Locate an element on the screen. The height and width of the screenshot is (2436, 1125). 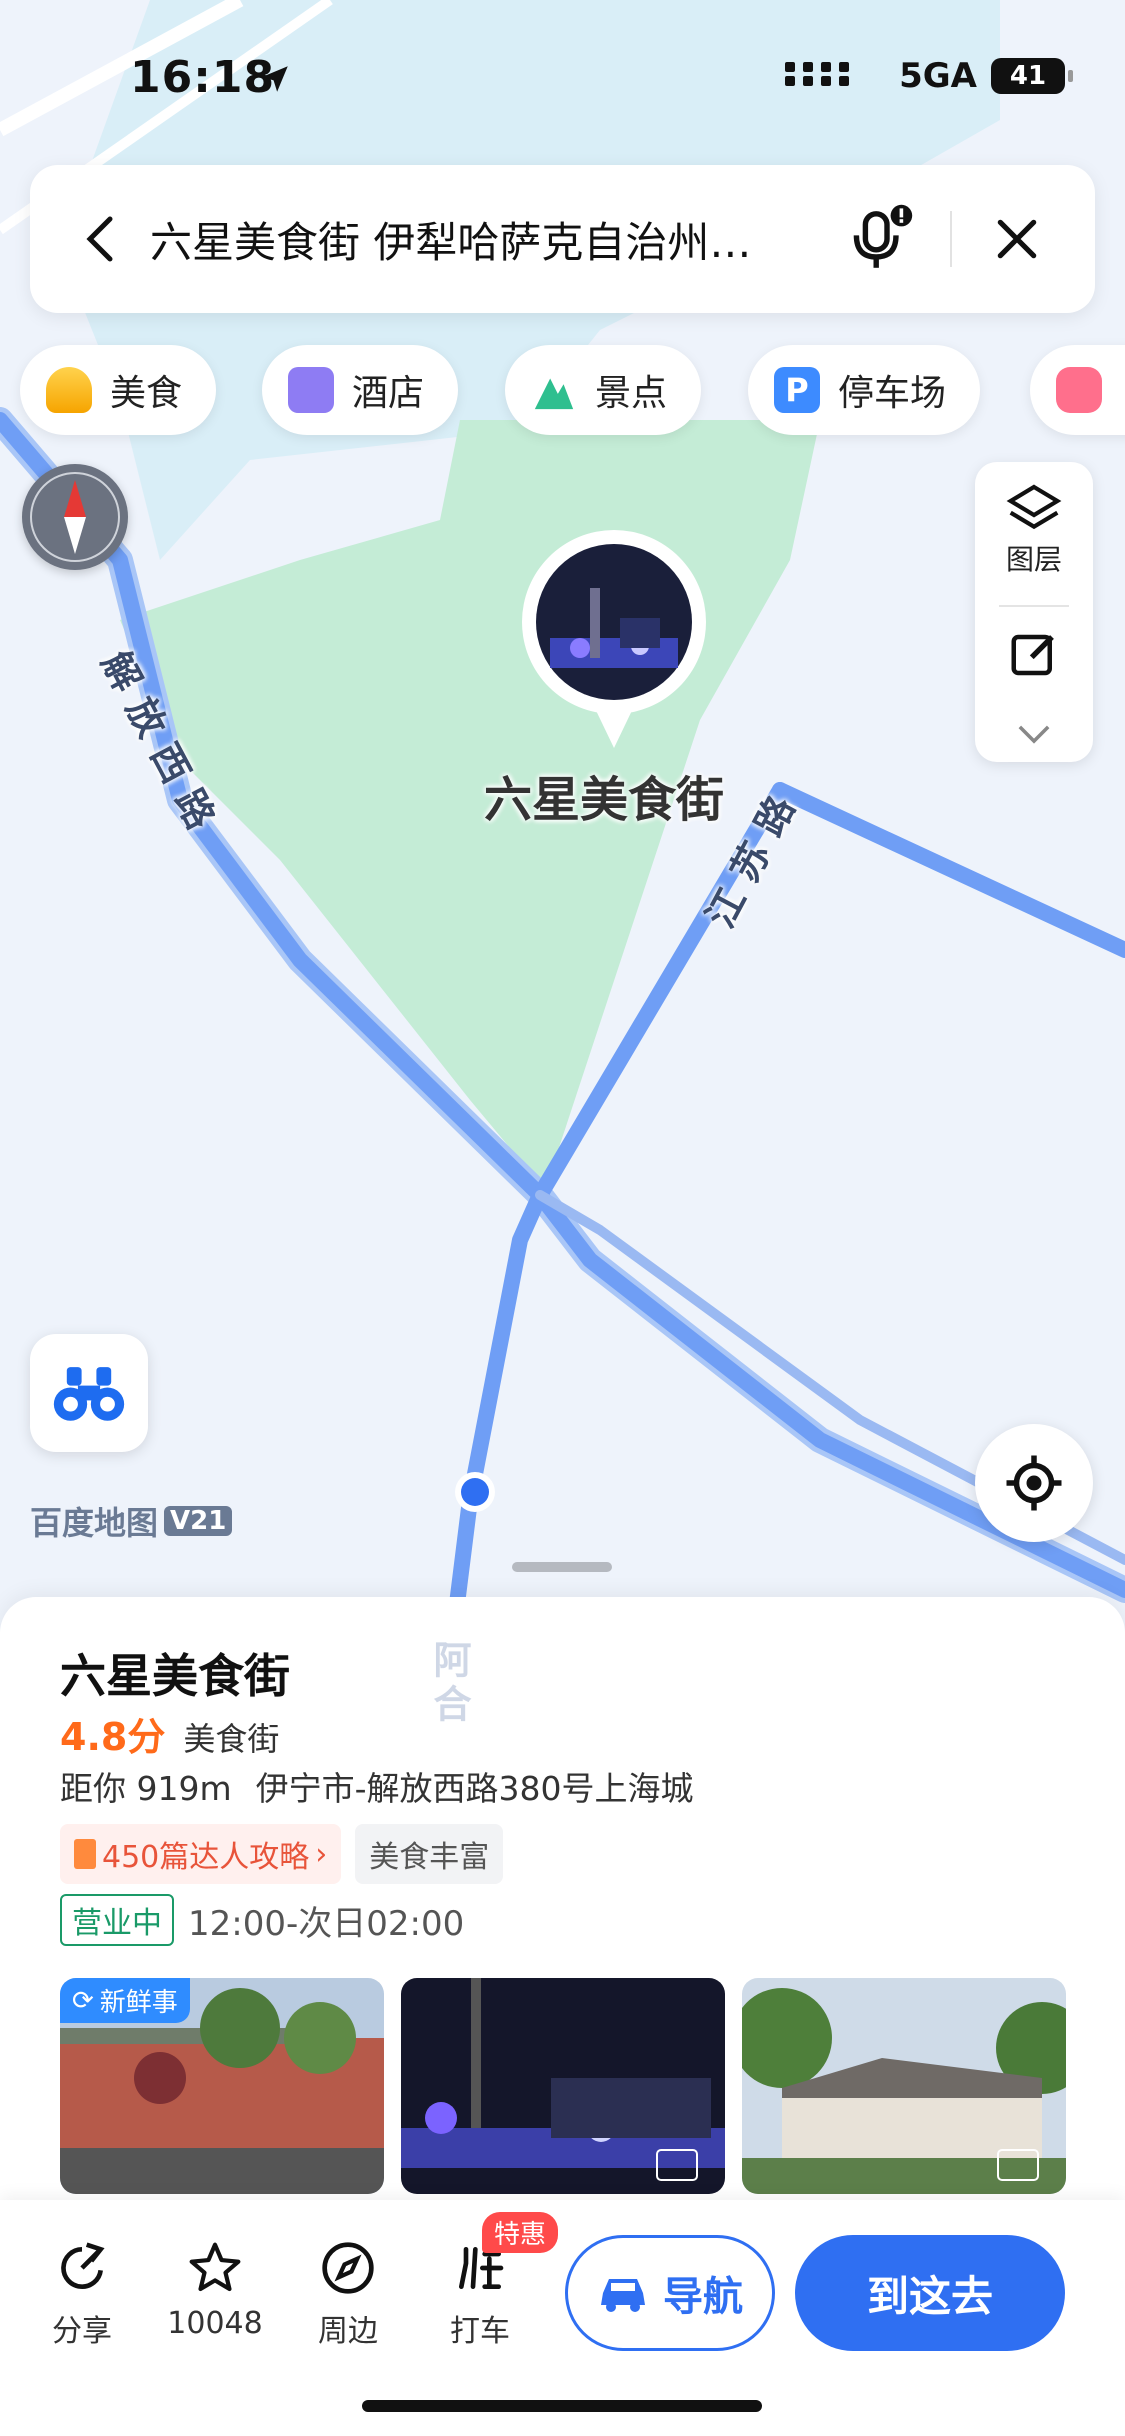
favorite-count: 10048 is located at coordinates (215, 2323).